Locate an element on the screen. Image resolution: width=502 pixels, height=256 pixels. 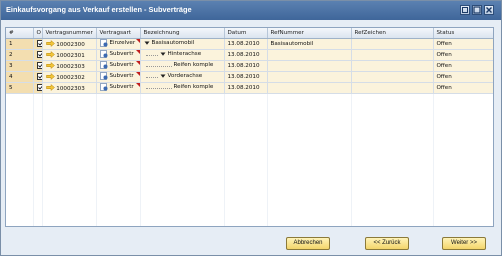
col-header-o: O is located at coordinates (38, 33).